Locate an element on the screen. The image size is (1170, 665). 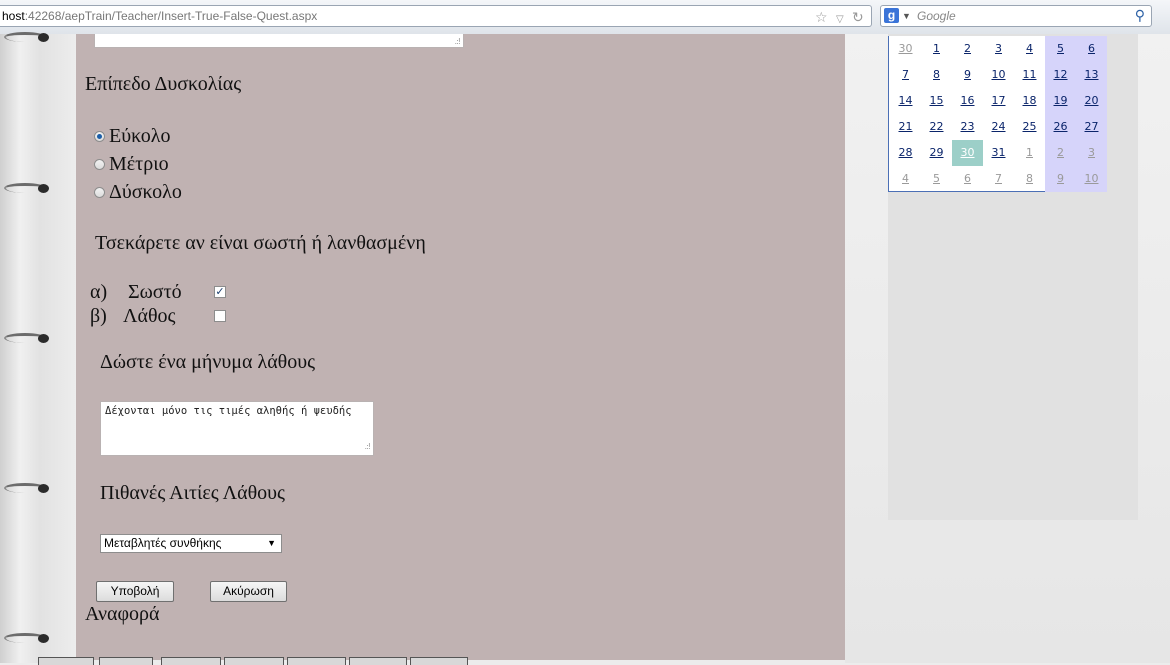
calendar-day: 18 is located at coordinates (1029, 101).